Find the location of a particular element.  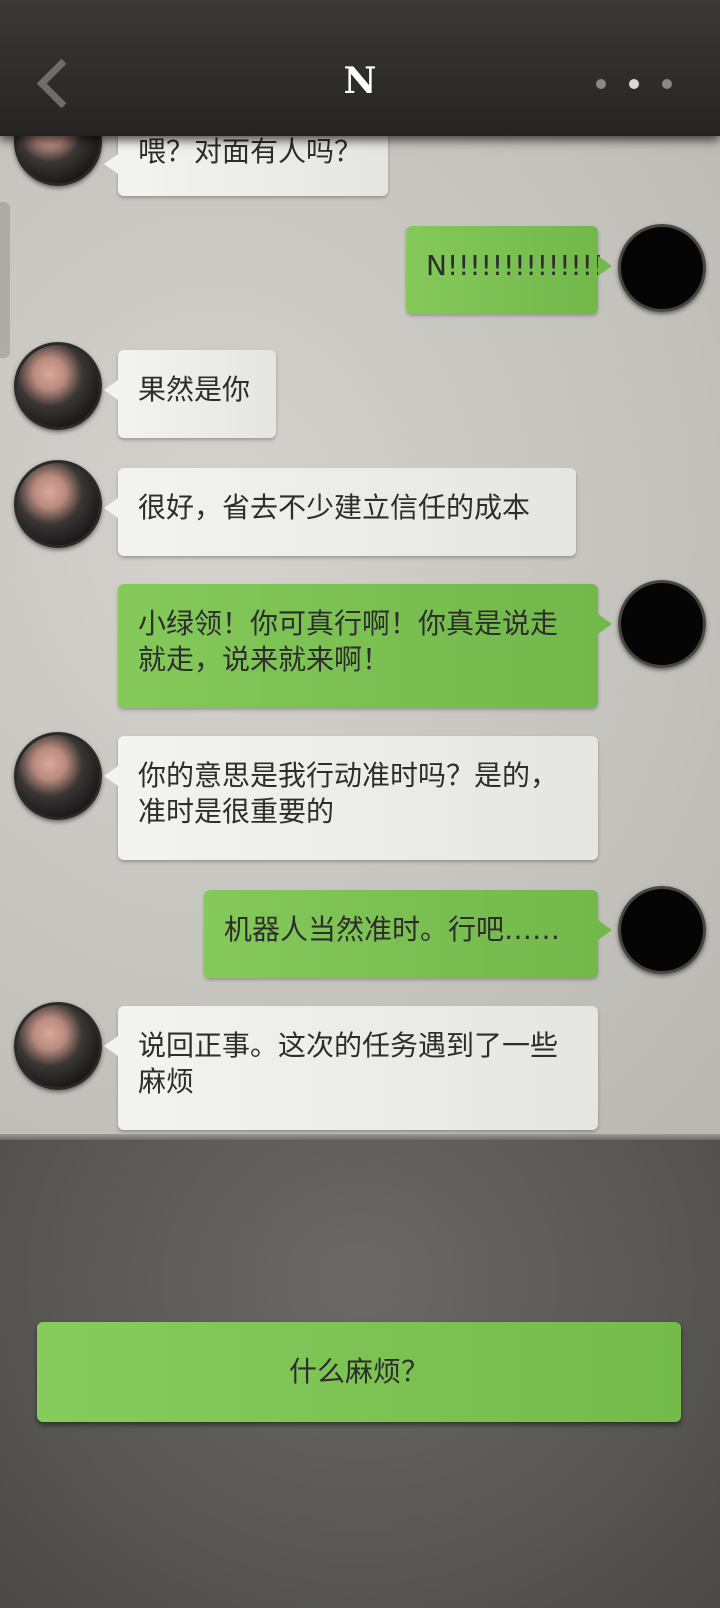

message-text: N!!!!!!!!!!!!!! is located at coordinates (515, 265).